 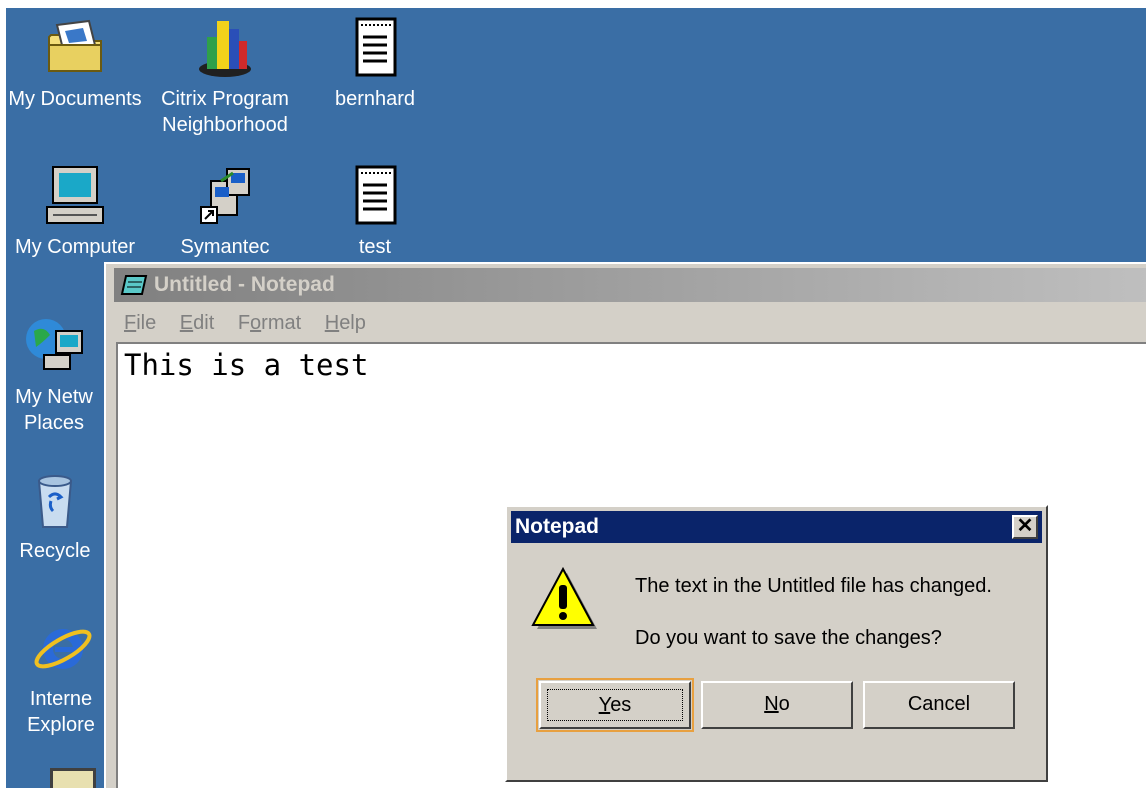 I want to click on desktop-icon-label: Citrix Program Neighborhood, so click(x=225, y=112).